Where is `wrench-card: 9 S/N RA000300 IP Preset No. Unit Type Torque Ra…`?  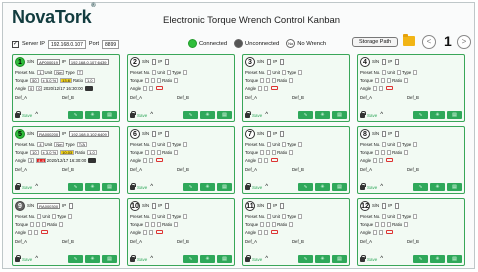
wrench-card: 9 S/N RA000300 IP Preset No. Unit Type Torque Ra… is located at coordinates (66, 232).